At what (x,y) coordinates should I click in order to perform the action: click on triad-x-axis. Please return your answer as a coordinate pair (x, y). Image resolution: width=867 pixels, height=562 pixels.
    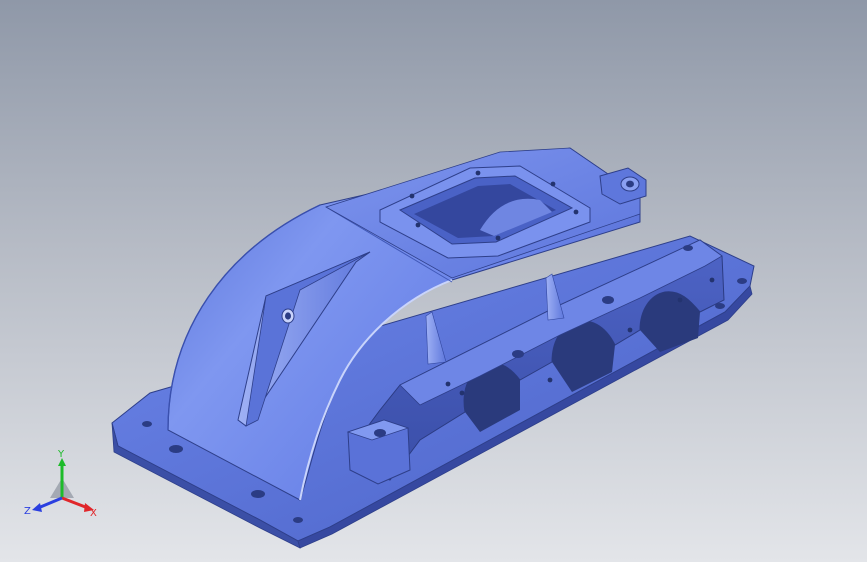
    Looking at the image, I should click on (75, 503).